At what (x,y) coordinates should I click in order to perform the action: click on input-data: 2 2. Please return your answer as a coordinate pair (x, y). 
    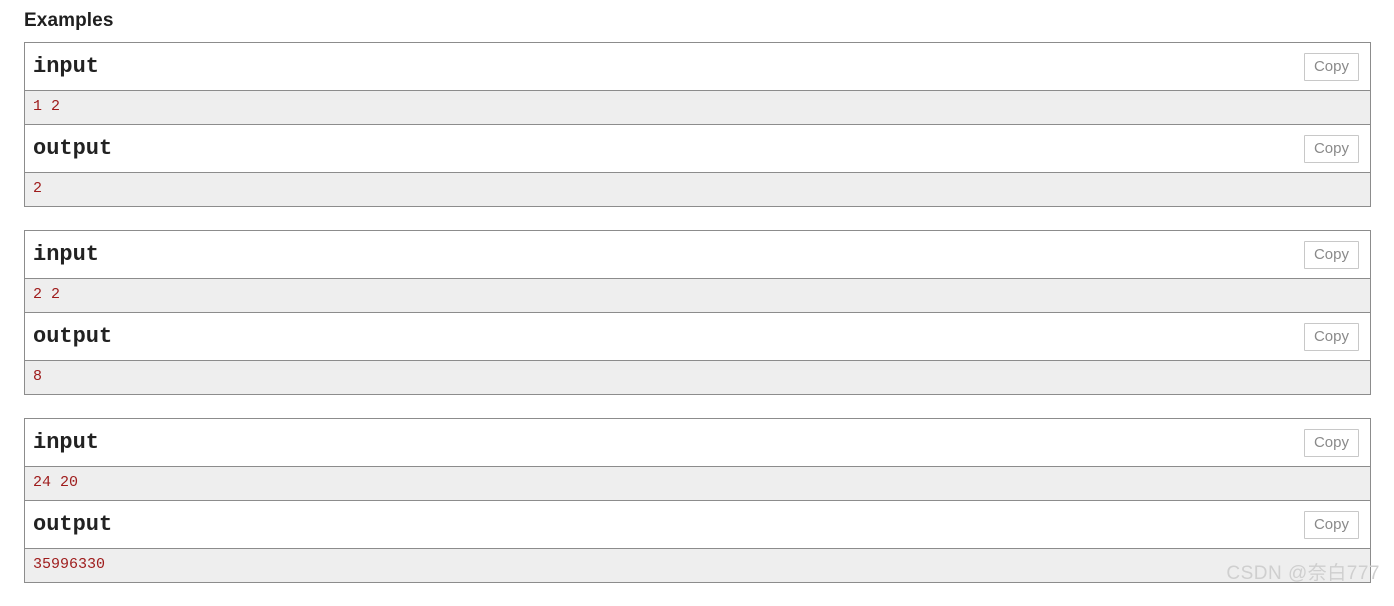
    Looking at the image, I should click on (697, 295).